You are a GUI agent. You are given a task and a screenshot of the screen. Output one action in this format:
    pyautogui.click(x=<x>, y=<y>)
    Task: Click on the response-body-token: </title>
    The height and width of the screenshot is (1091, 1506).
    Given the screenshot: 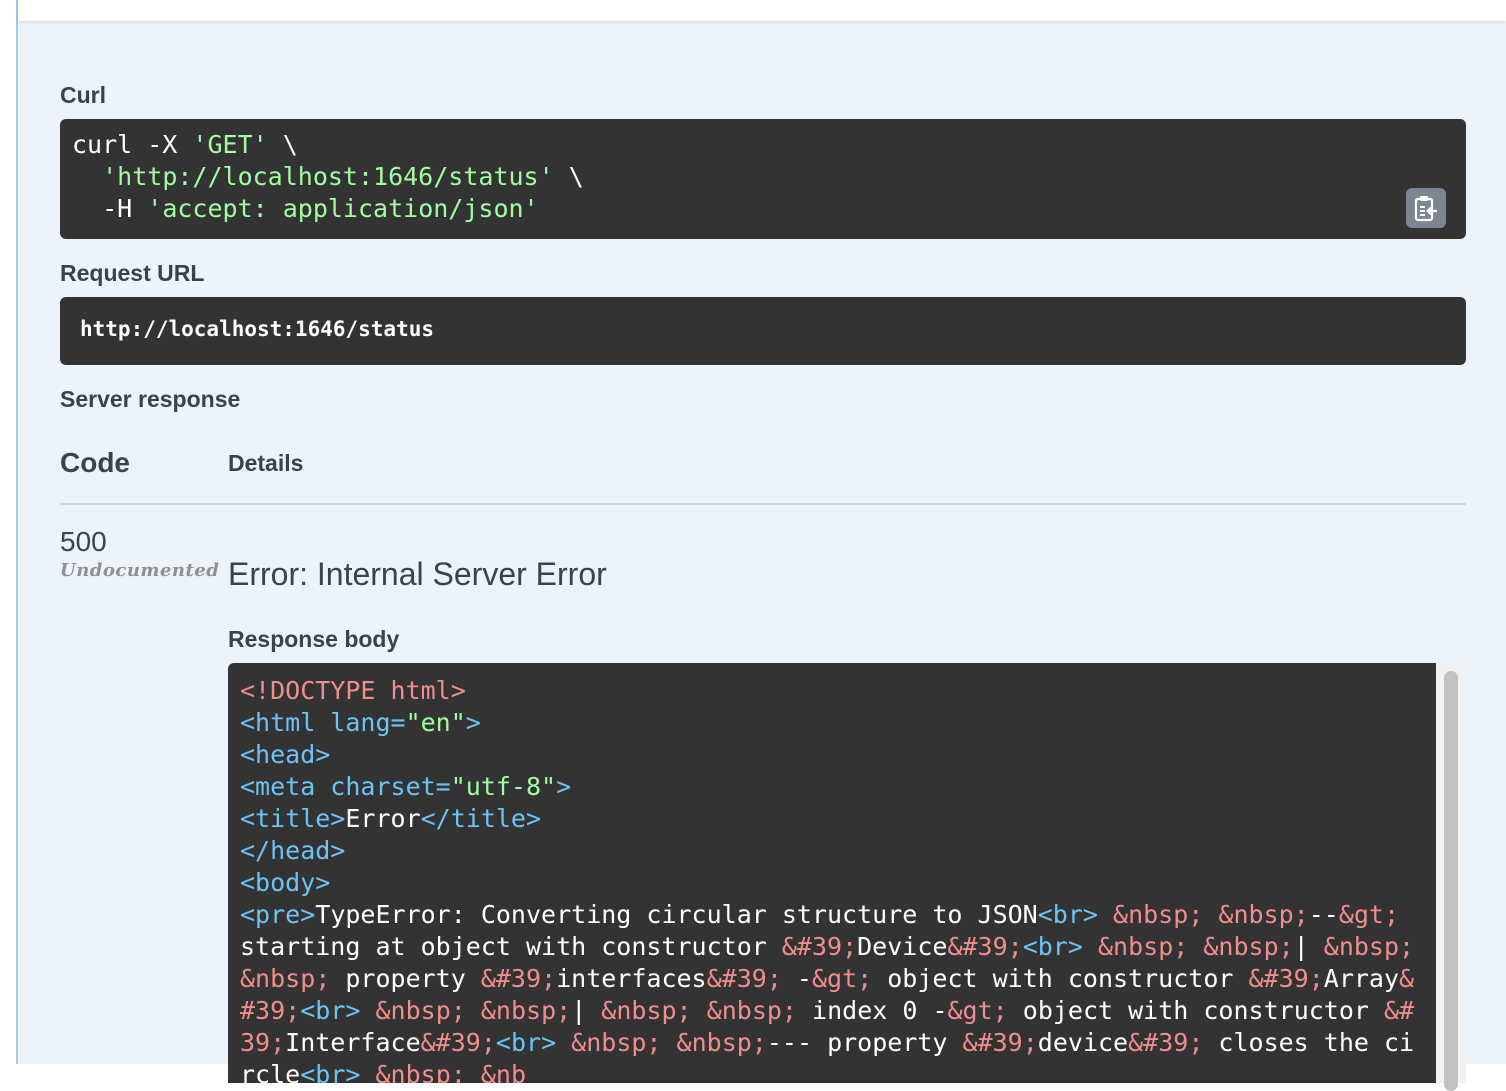 What is the action you would take?
    pyautogui.click(x=481, y=818)
    